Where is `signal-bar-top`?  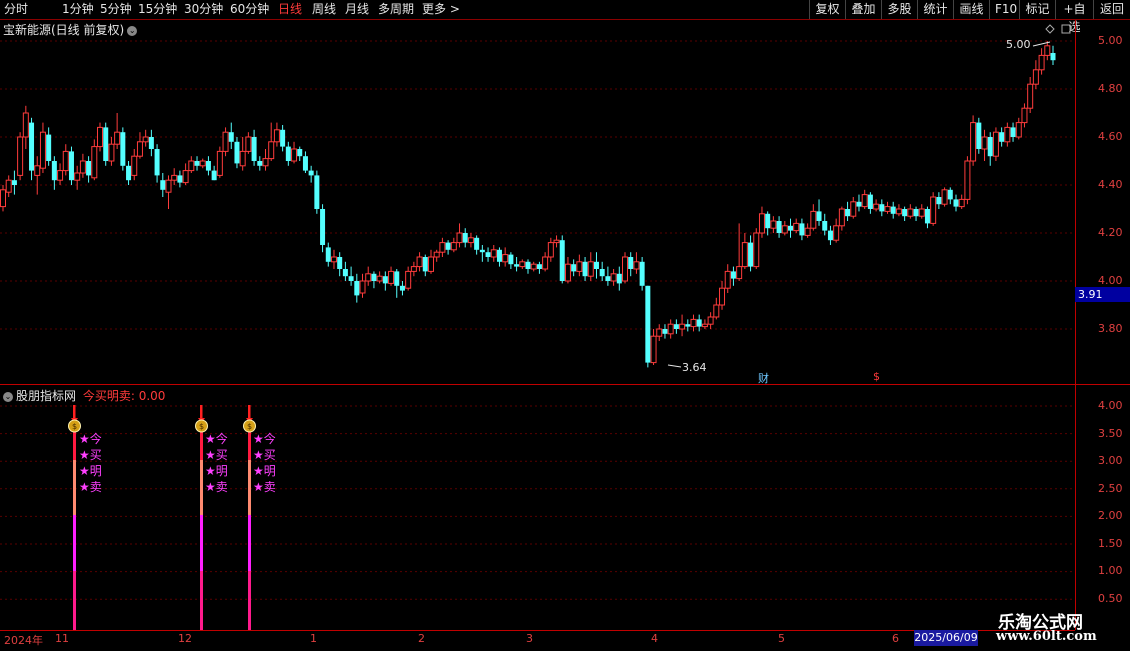 signal-bar-top is located at coordinates (201, 445).